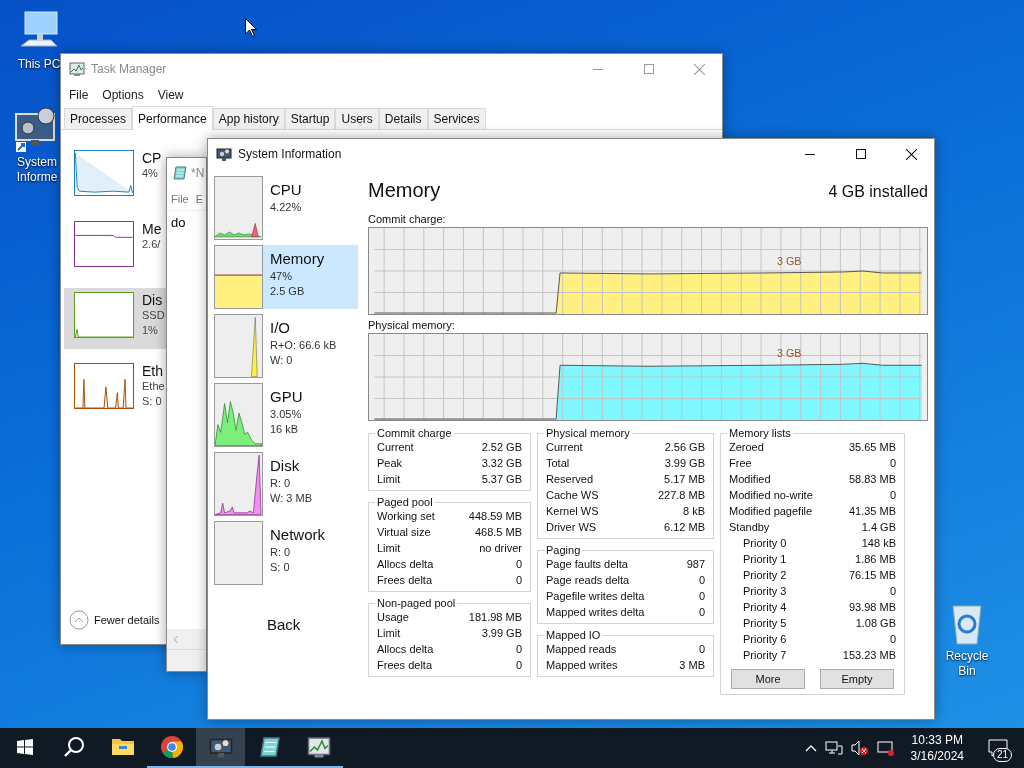  Describe the element at coordinates (684, 479) in the screenshot. I see `stat-value: 5.17 MB` at that location.